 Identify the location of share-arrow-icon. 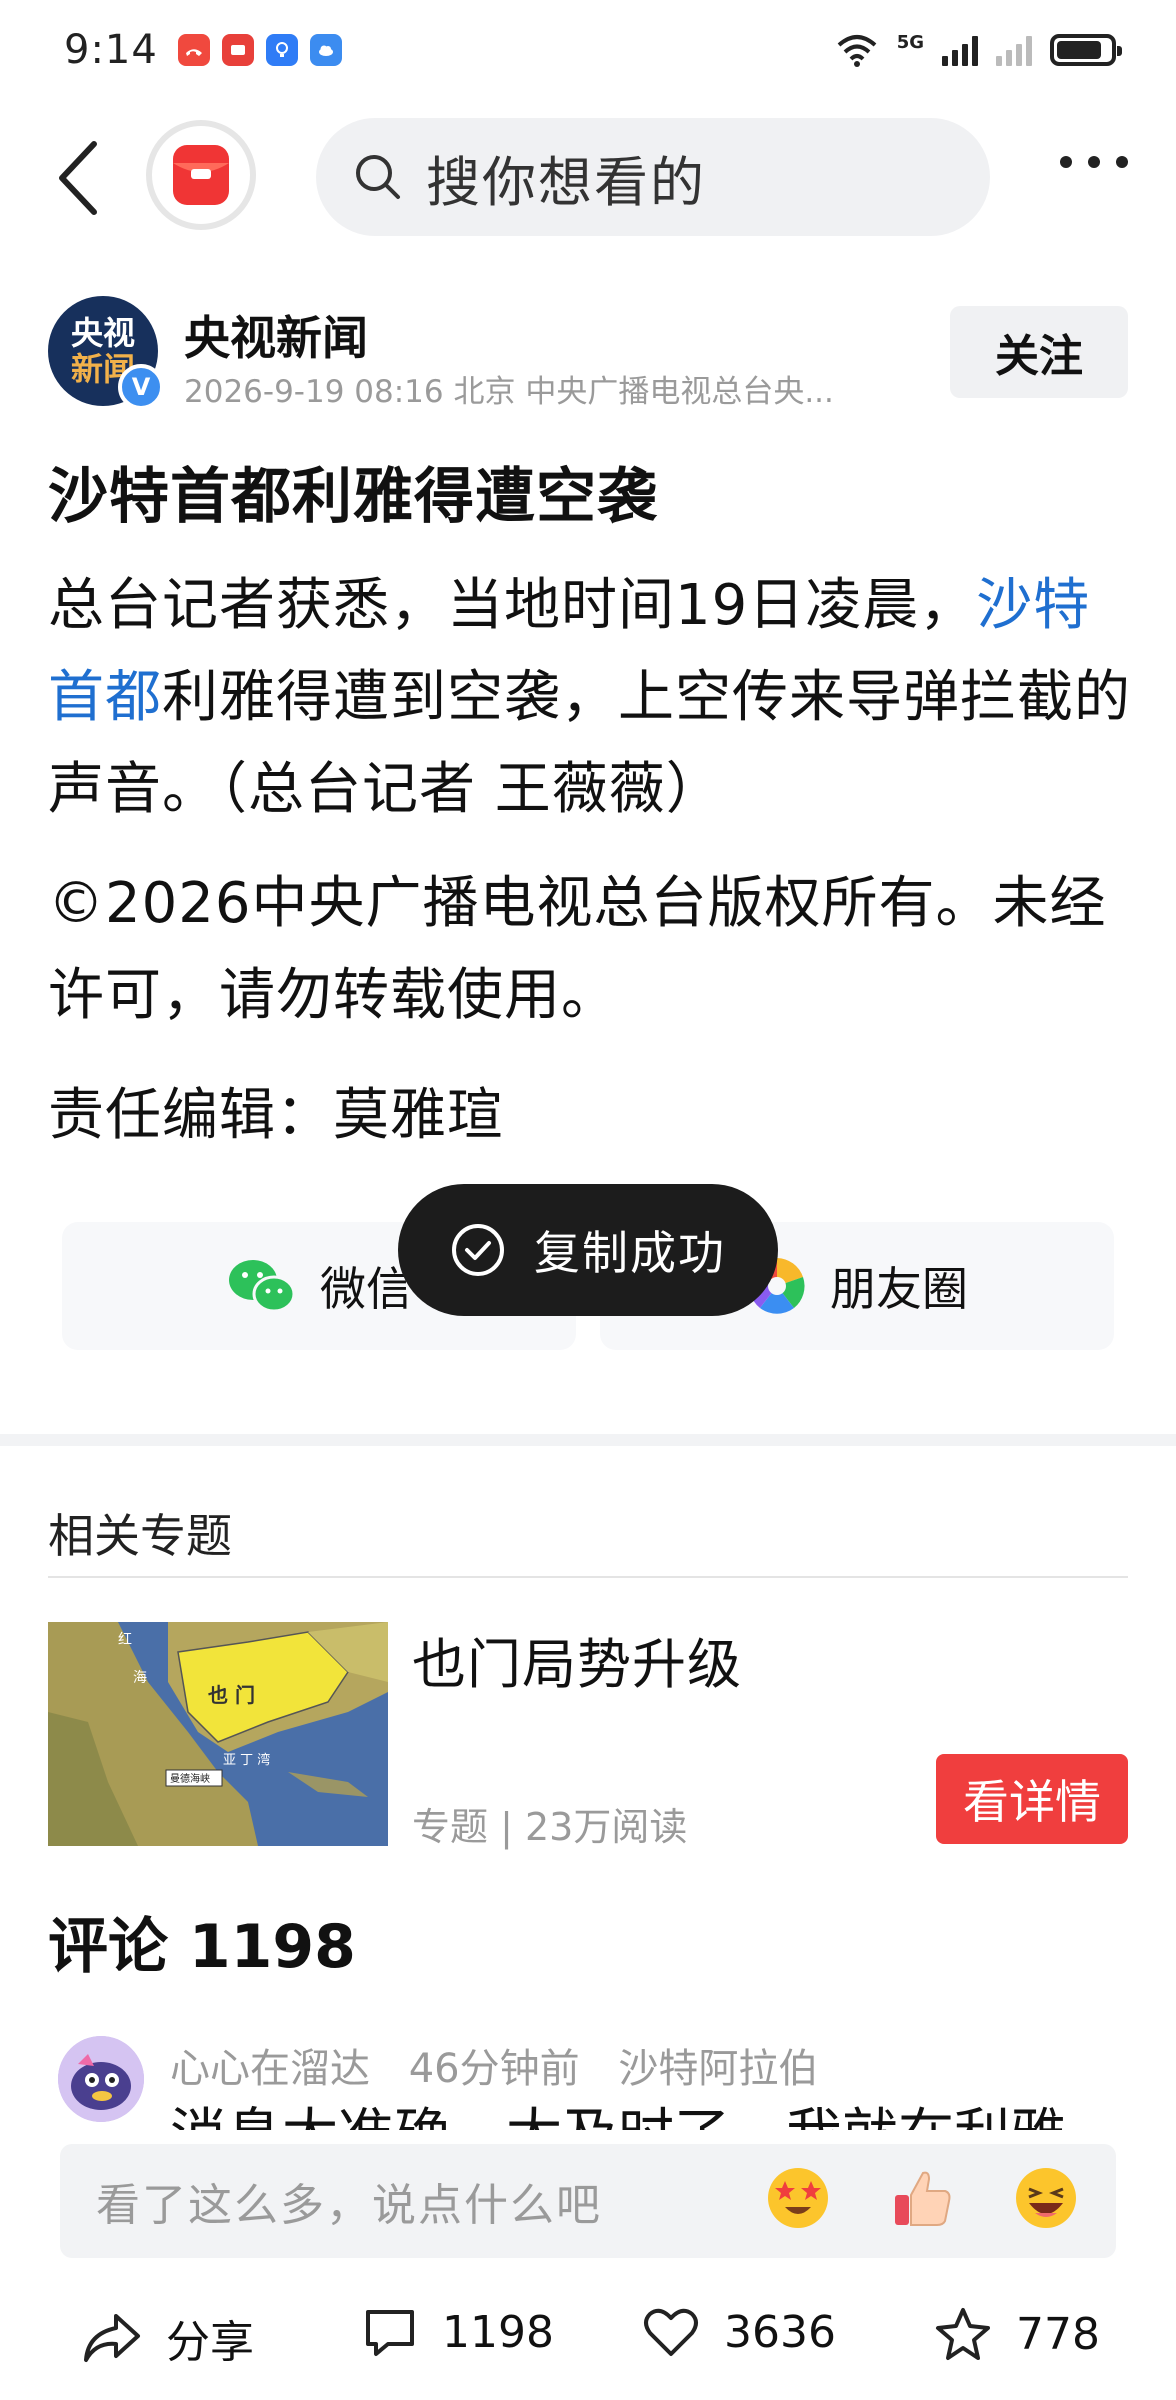
(112, 2338).